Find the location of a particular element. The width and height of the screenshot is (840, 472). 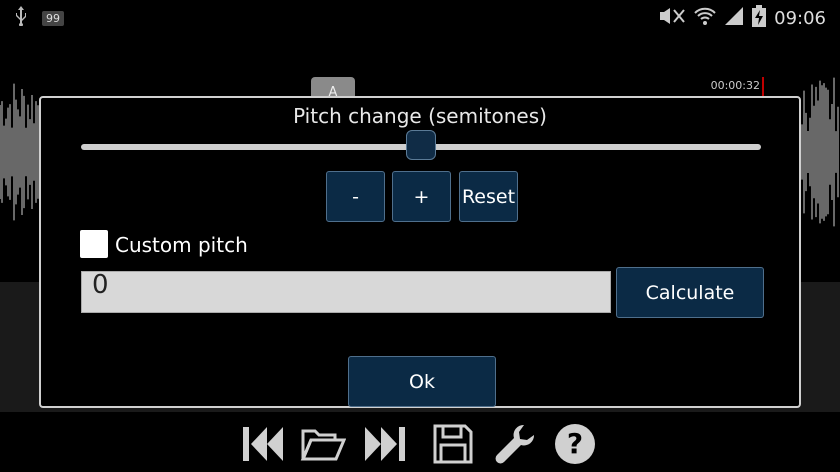

skip-forward-button is located at coordinates (385, 444).